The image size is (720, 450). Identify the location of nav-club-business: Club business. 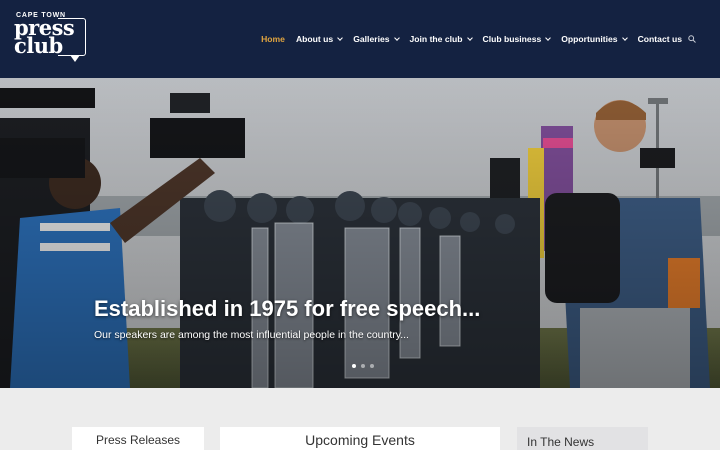
(517, 39).